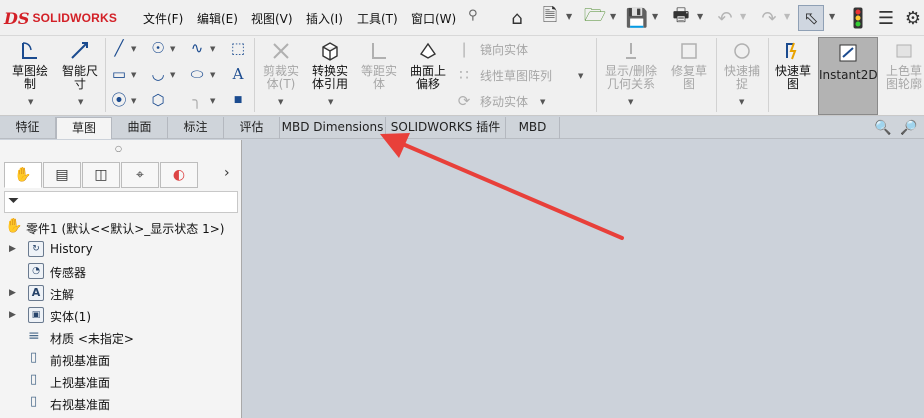 The height and width of the screenshot is (418, 924). What do you see at coordinates (272, 18) in the screenshot?
I see `menu-view: 视图(V)` at bounding box center [272, 18].